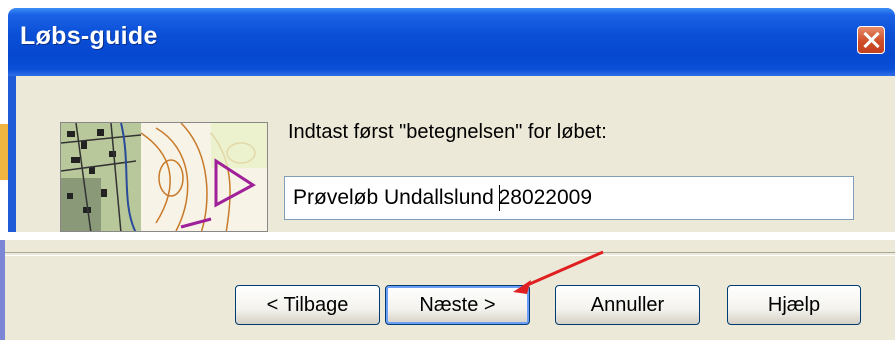 The width and height of the screenshot is (895, 340). Describe the element at coordinates (307, 305) in the screenshot. I see `back-button: < Tilbage` at that location.